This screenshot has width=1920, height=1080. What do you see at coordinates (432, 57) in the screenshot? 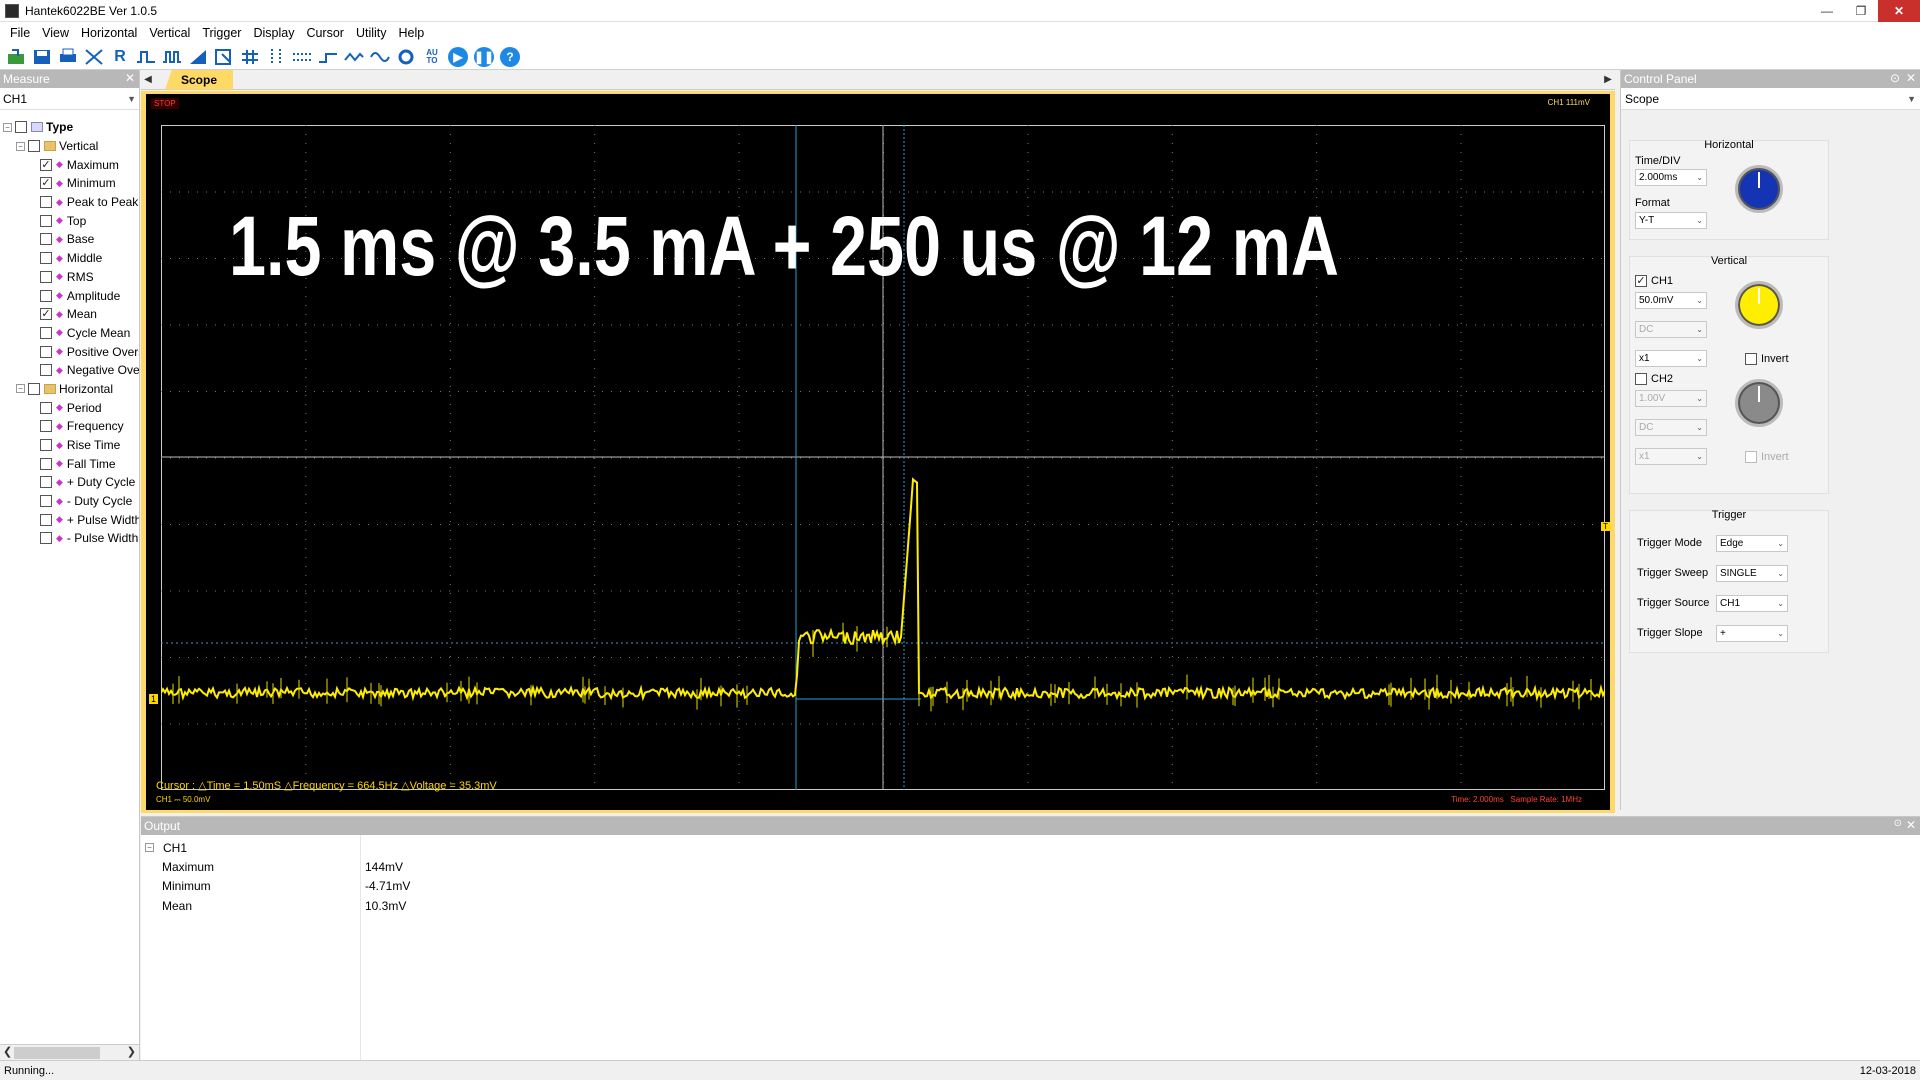
I see `auto-icon: AU TO` at bounding box center [432, 57].